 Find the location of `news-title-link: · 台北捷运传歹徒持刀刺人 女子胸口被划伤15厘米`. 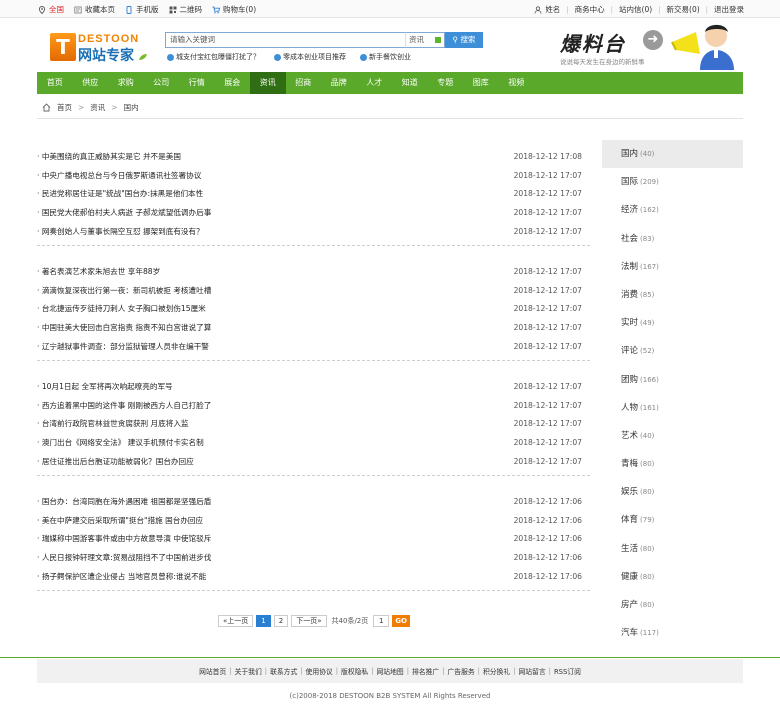

news-title-link: · 台北捷运传歹徒持刀刺人 女子胸口被划伤15厘米 is located at coordinates (121, 308).